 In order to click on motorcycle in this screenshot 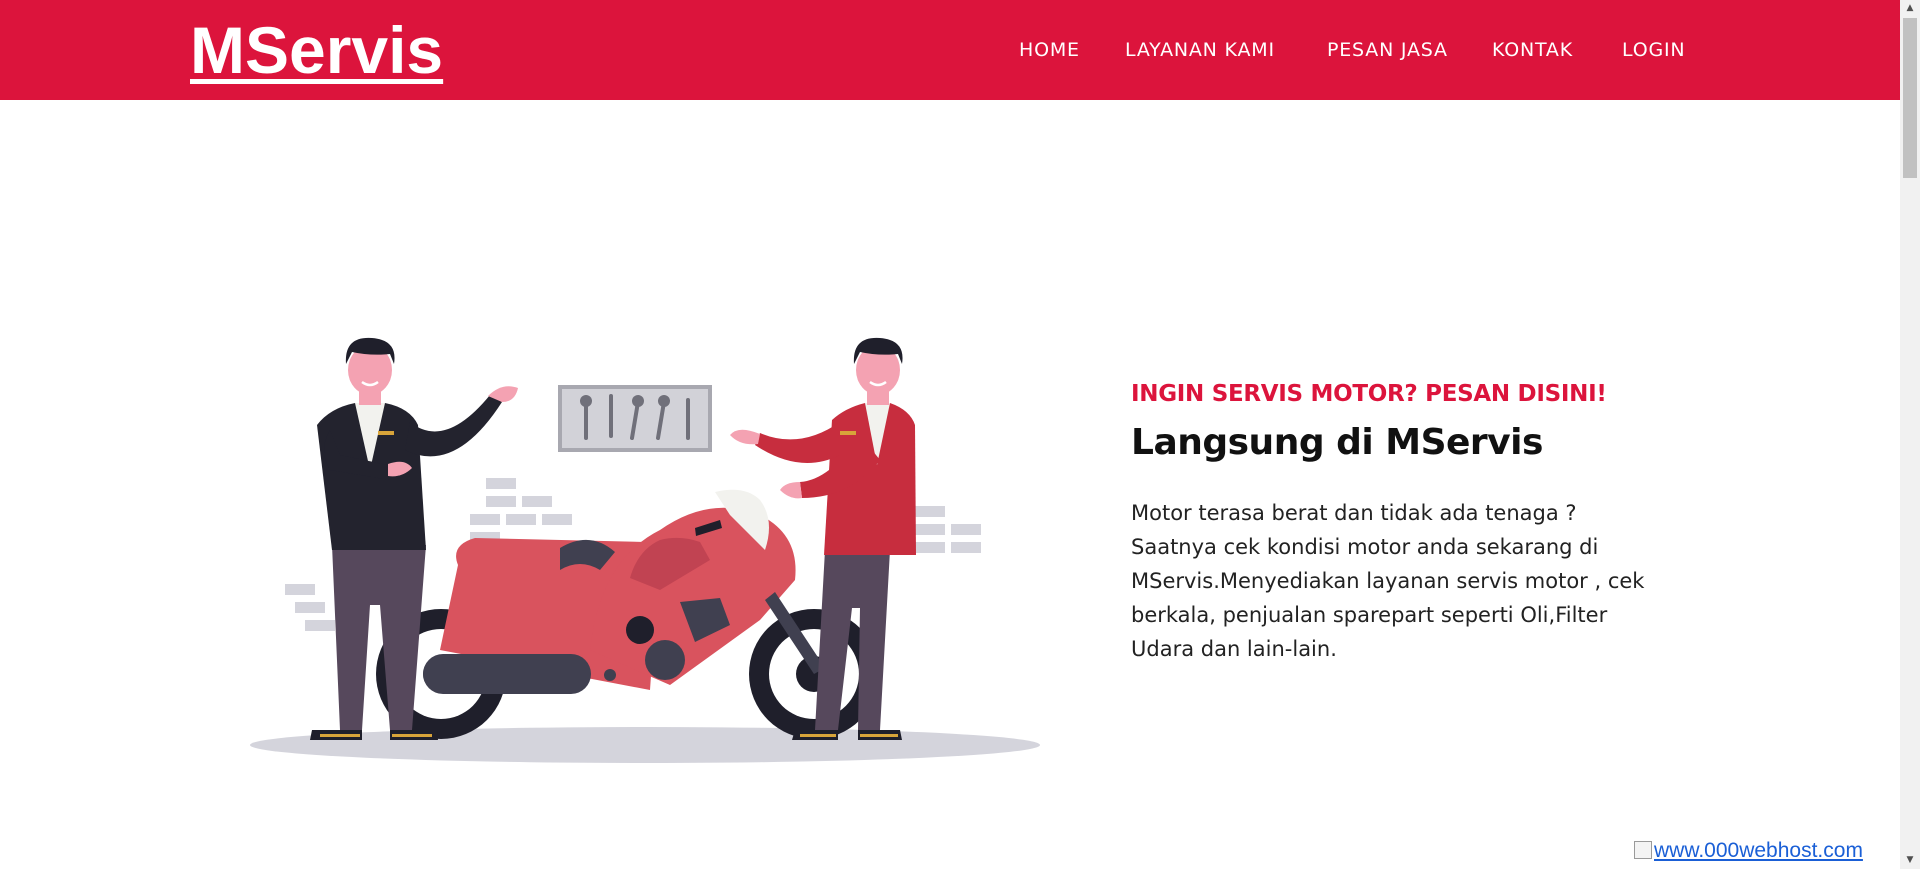, I will do `click(627, 614)`.